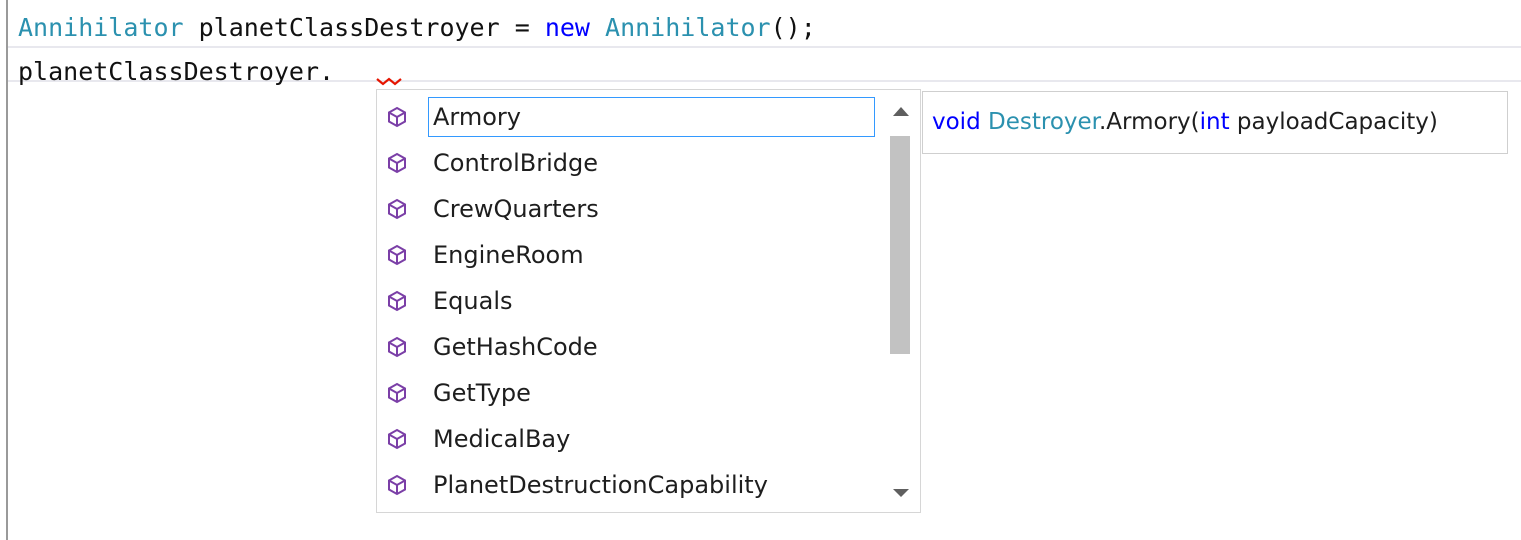  I want to click on completion-item-label: ControlBridge, so click(515, 163).